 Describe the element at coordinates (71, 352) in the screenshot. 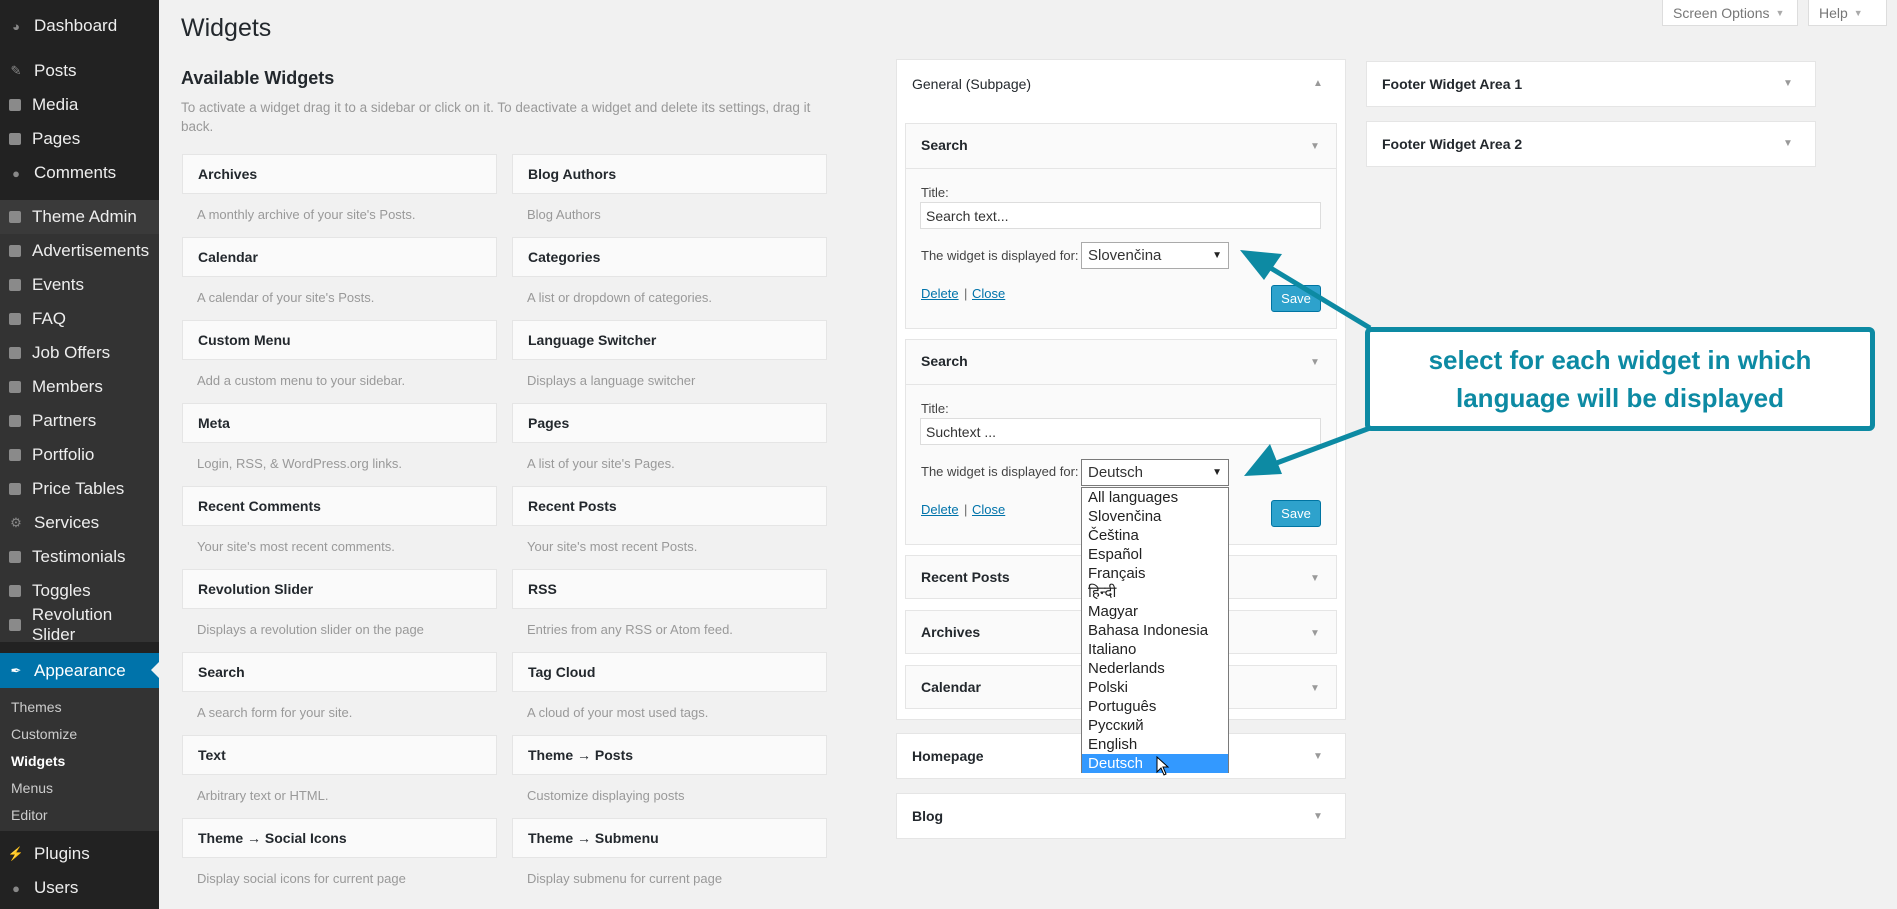

I see `menu-job-offers-label: Job Offers` at that location.